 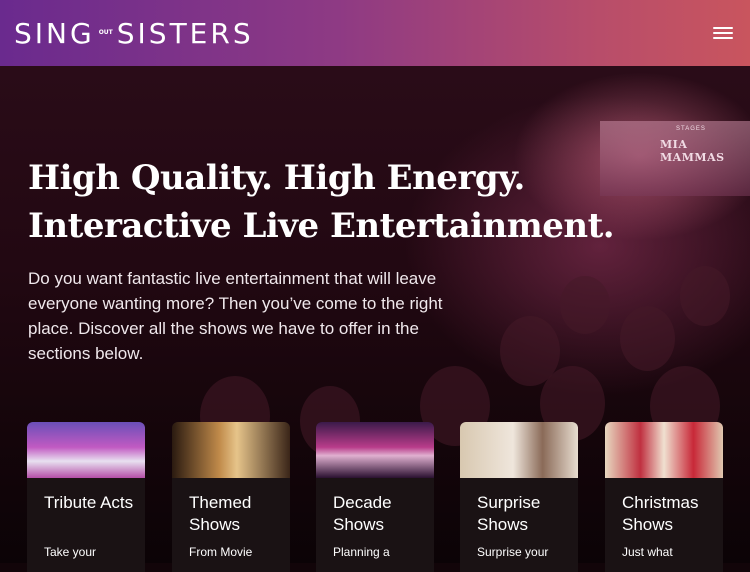 What do you see at coordinates (105, 32) in the screenshot?
I see `logo-text-small: OUT` at bounding box center [105, 32].